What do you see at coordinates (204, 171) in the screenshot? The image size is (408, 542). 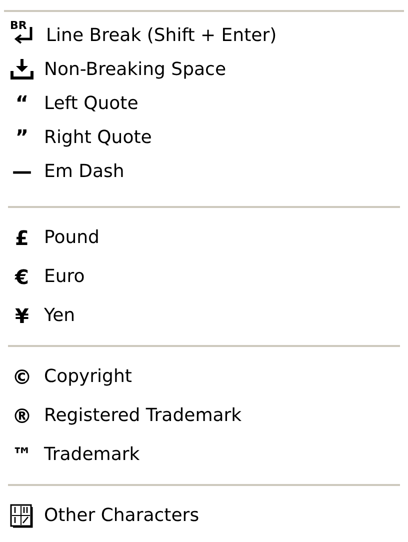 I see `menu-item: — Em Dash` at bounding box center [204, 171].